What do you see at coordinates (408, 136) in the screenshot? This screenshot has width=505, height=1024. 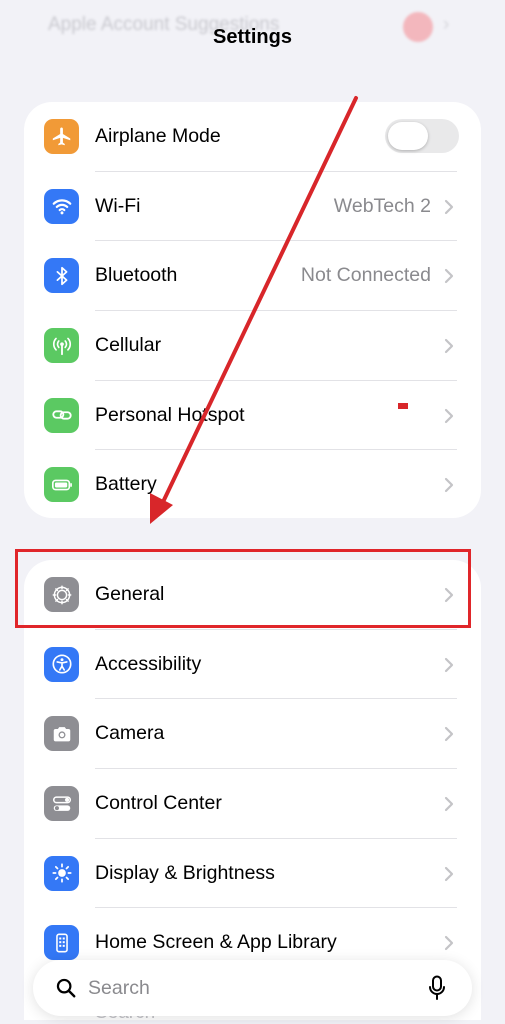 I see `toggle-knob` at bounding box center [408, 136].